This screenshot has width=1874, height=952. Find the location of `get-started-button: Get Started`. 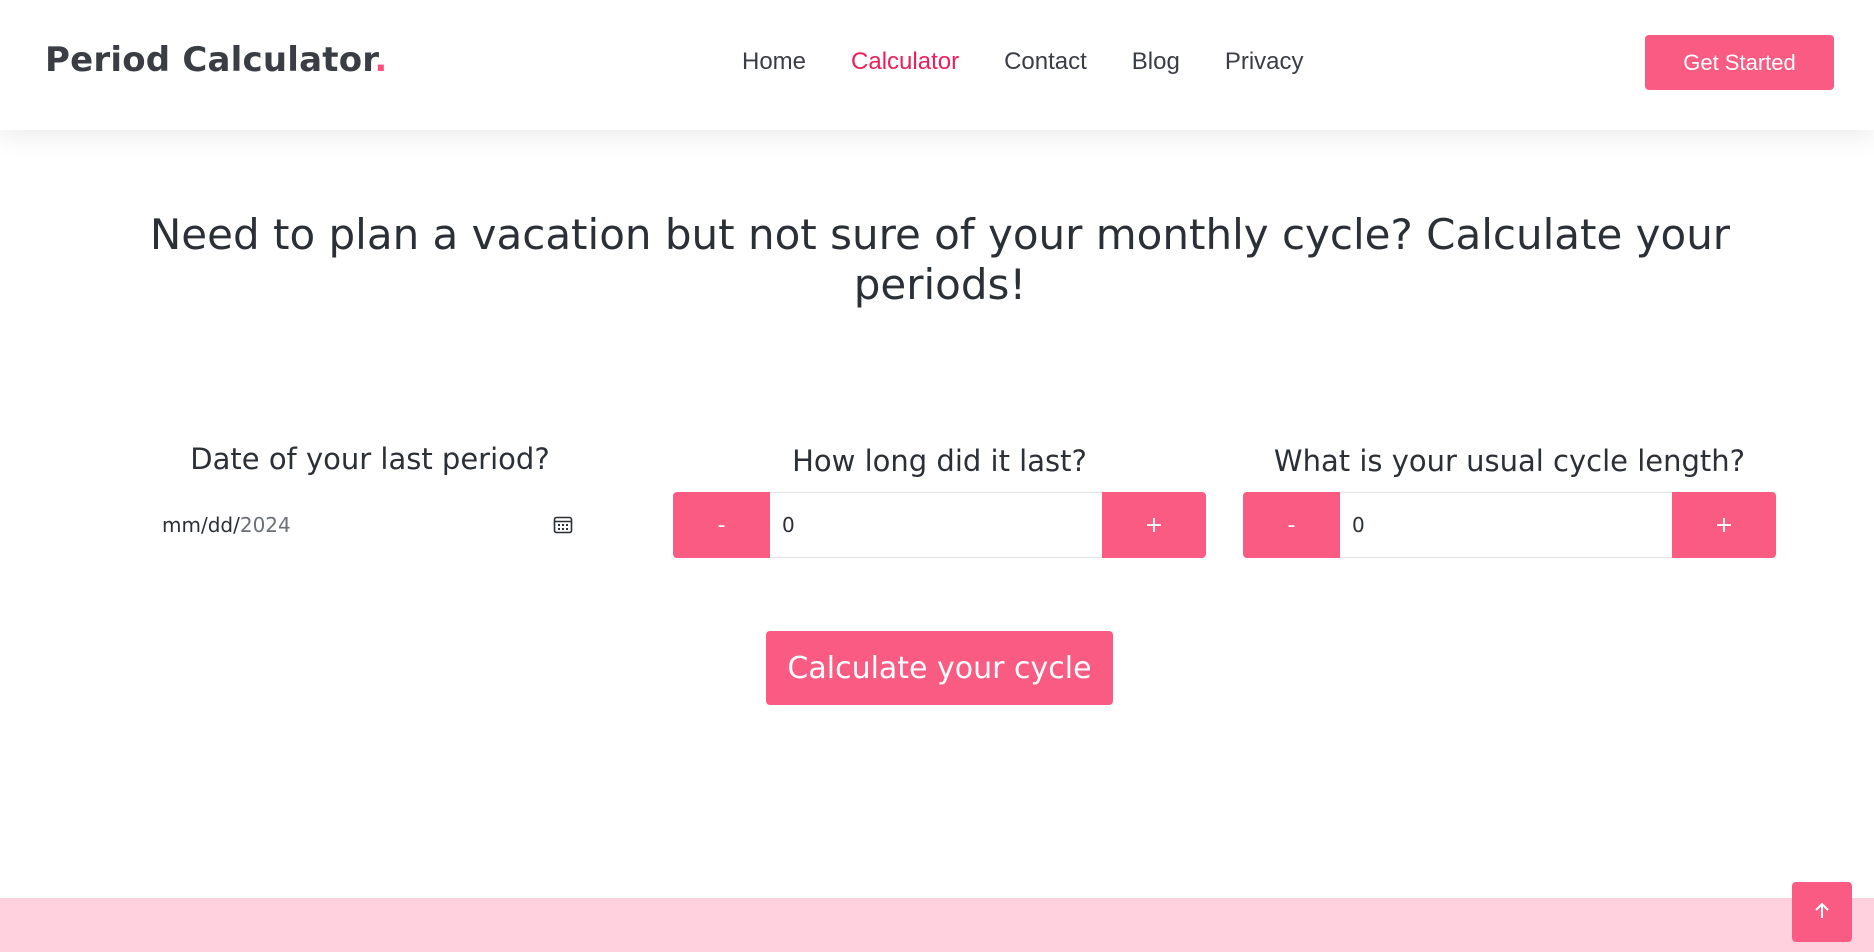

get-started-button: Get Started is located at coordinates (1739, 62).